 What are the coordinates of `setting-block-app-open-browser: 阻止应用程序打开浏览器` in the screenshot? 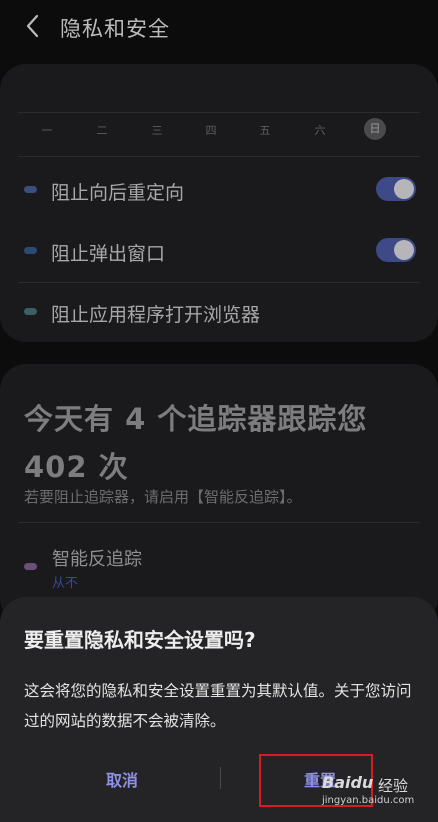 It's located at (219, 312).